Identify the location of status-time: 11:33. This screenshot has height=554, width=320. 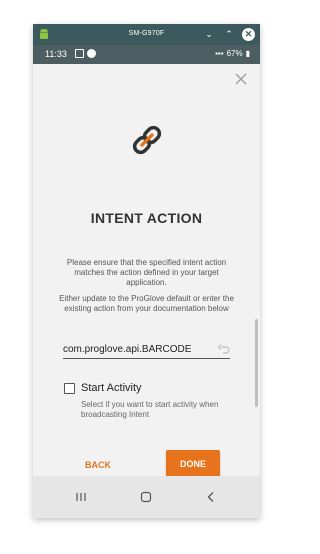
(56, 54).